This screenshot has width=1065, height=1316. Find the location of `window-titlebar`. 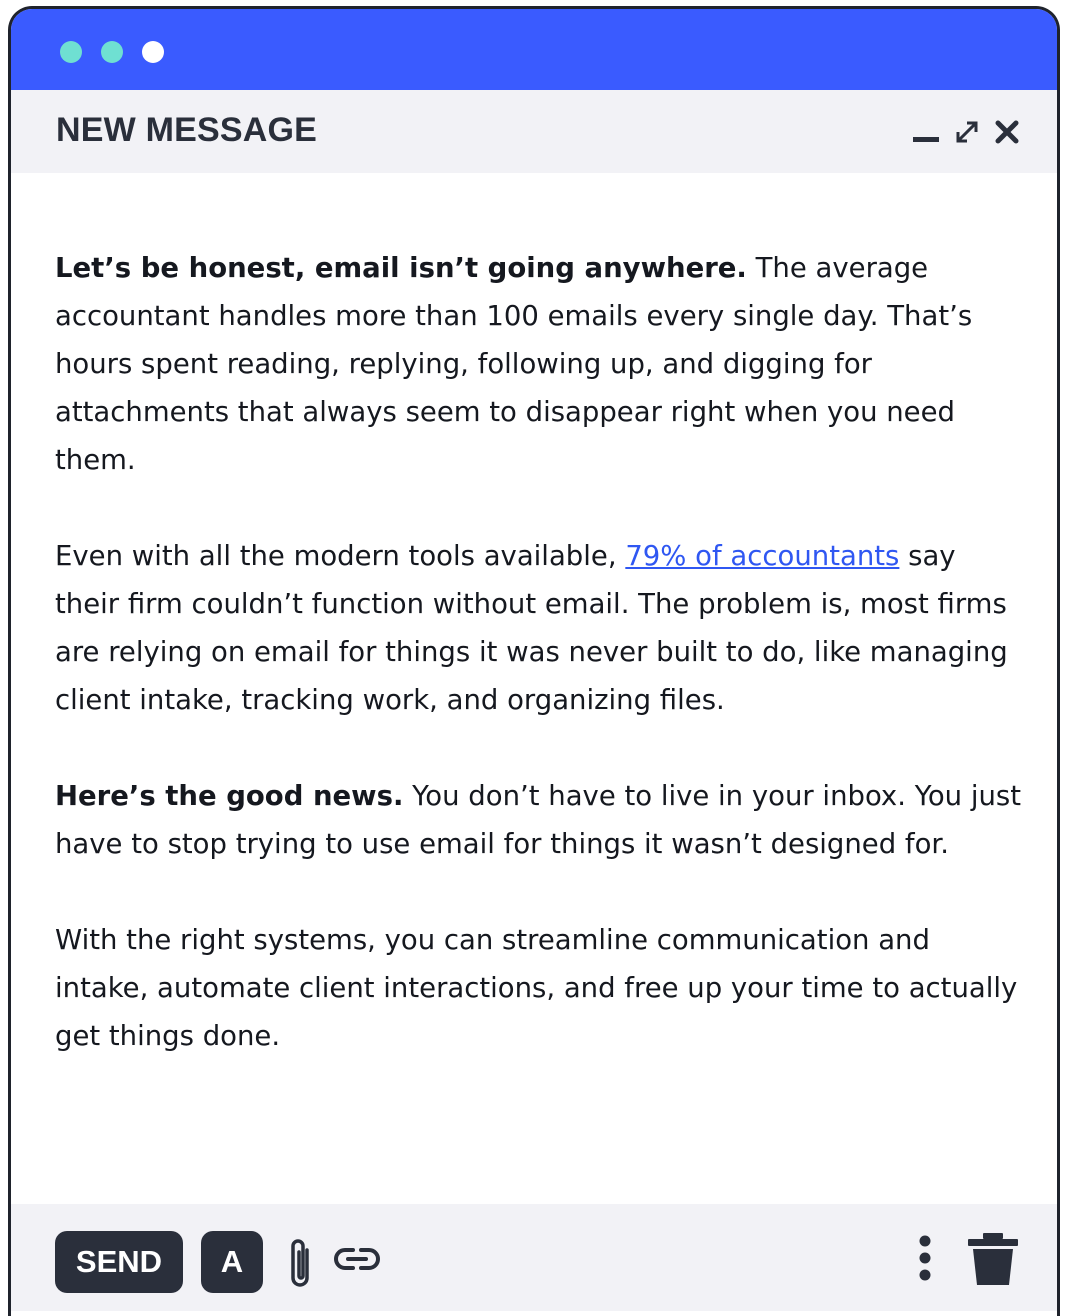

window-titlebar is located at coordinates (534, 49).